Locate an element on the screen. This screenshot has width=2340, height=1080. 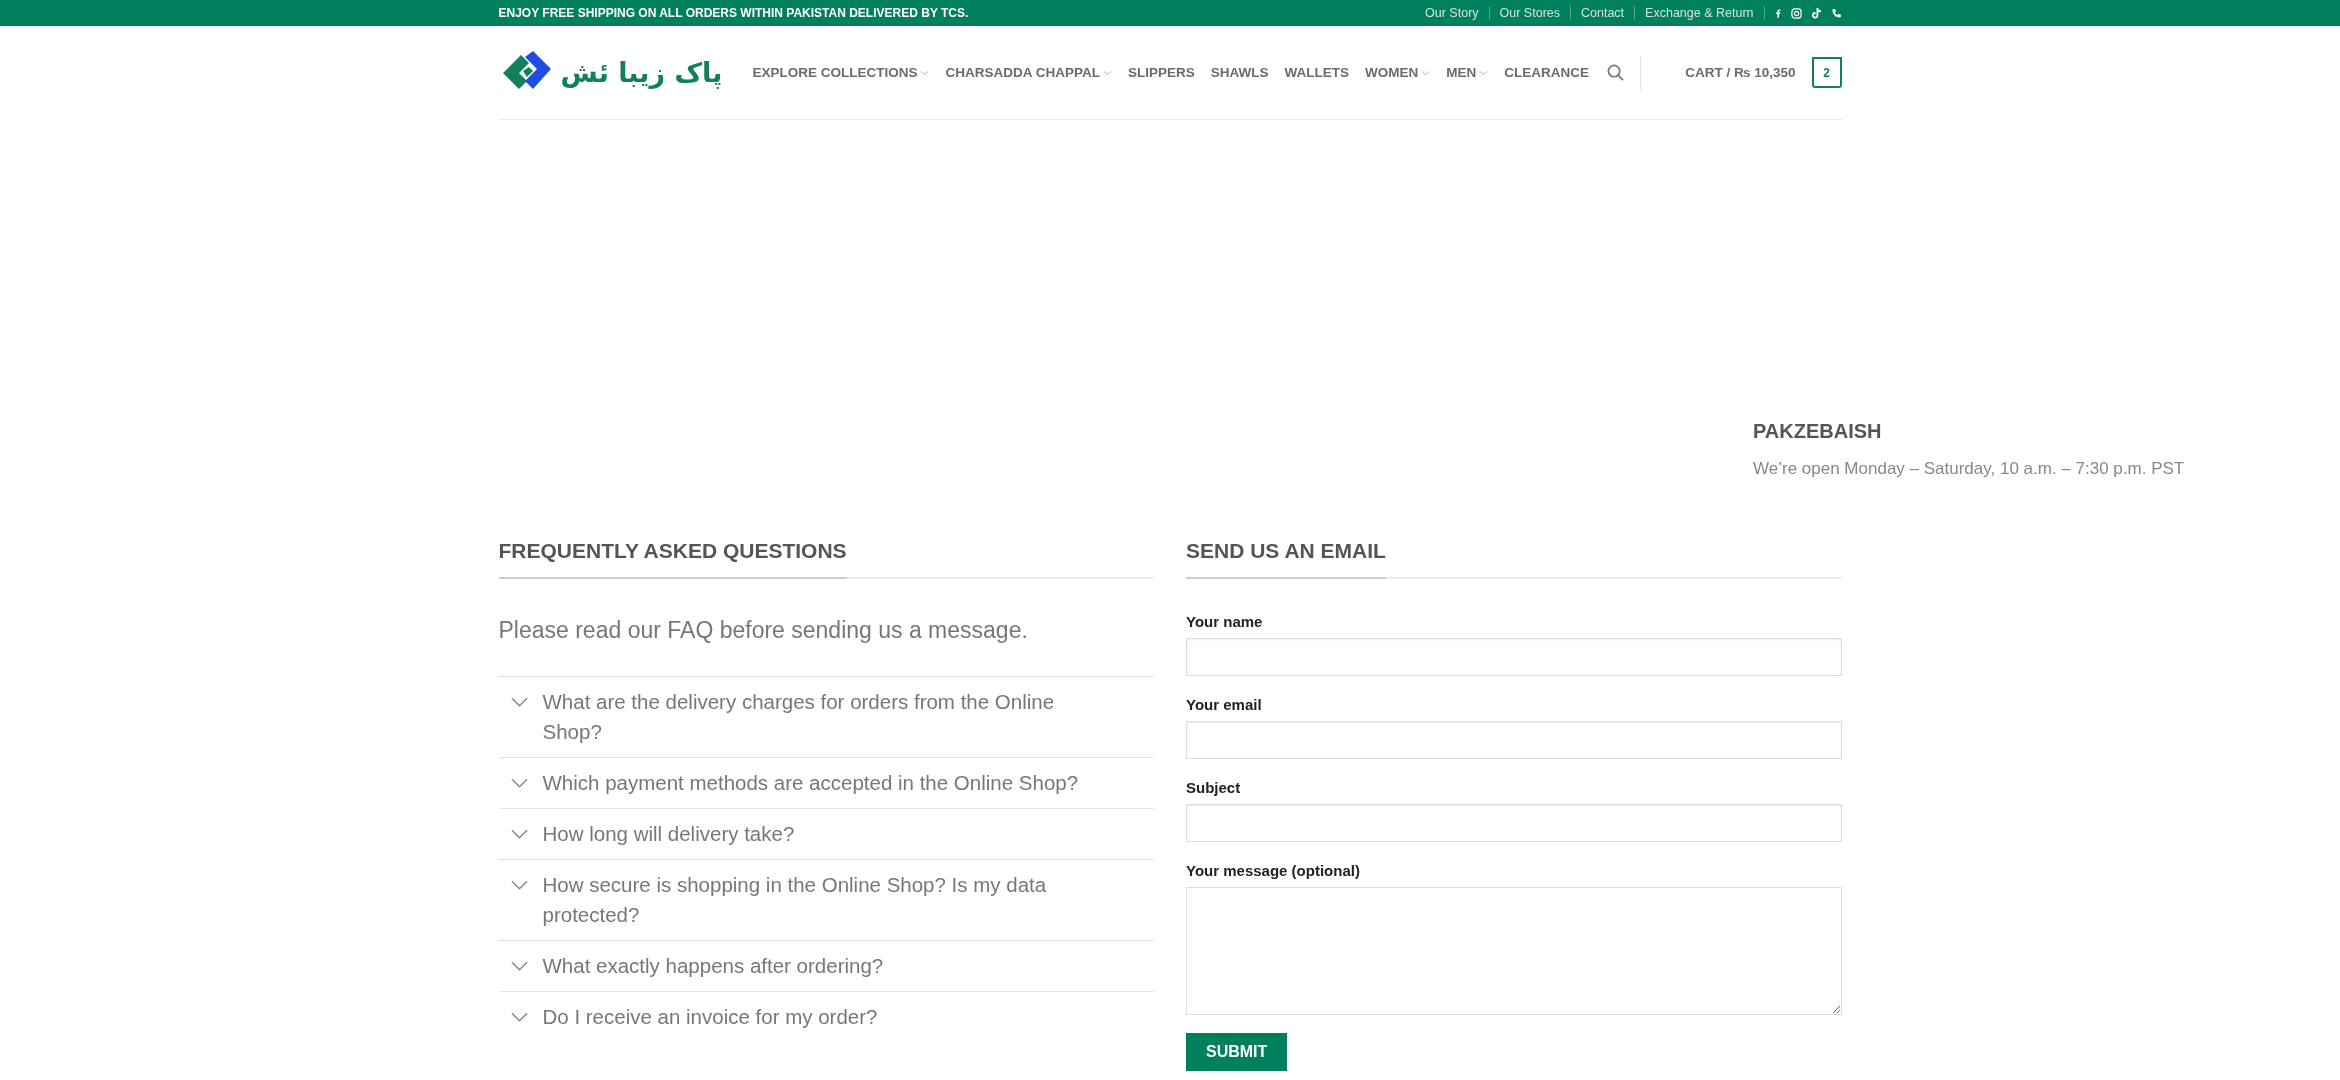
top-link: Our Stores is located at coordinates (1529, 13).